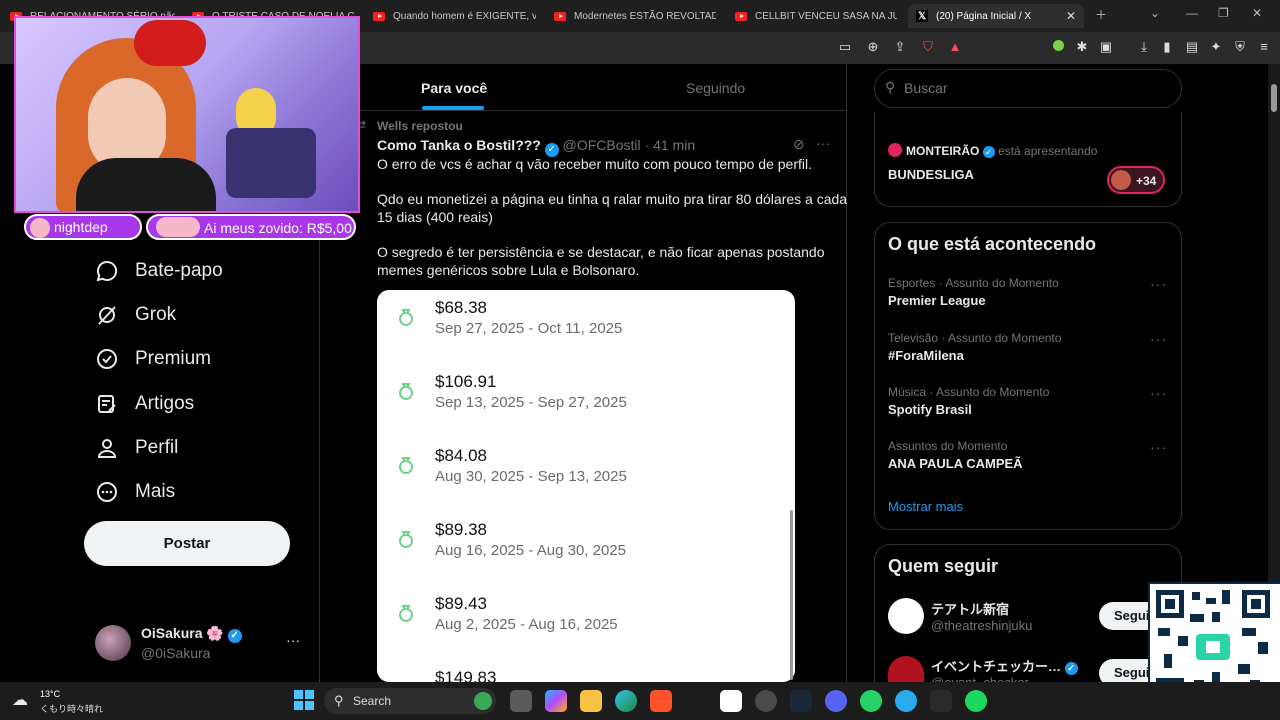  What do you see at coordinates (1192, 47) in the screenshot?
I see `wallet-icon: ▤` at bounding box center [1192, 47].